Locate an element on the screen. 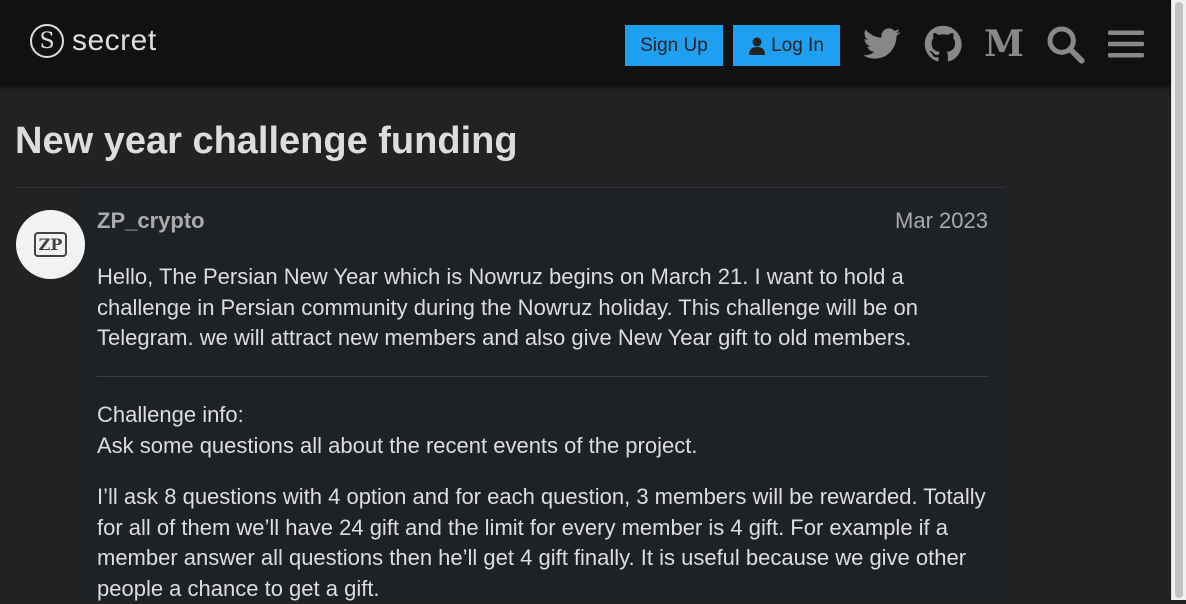 This screenshot has width=1186, height=604. page-scrollbar is located at coordinates (1178, 300).